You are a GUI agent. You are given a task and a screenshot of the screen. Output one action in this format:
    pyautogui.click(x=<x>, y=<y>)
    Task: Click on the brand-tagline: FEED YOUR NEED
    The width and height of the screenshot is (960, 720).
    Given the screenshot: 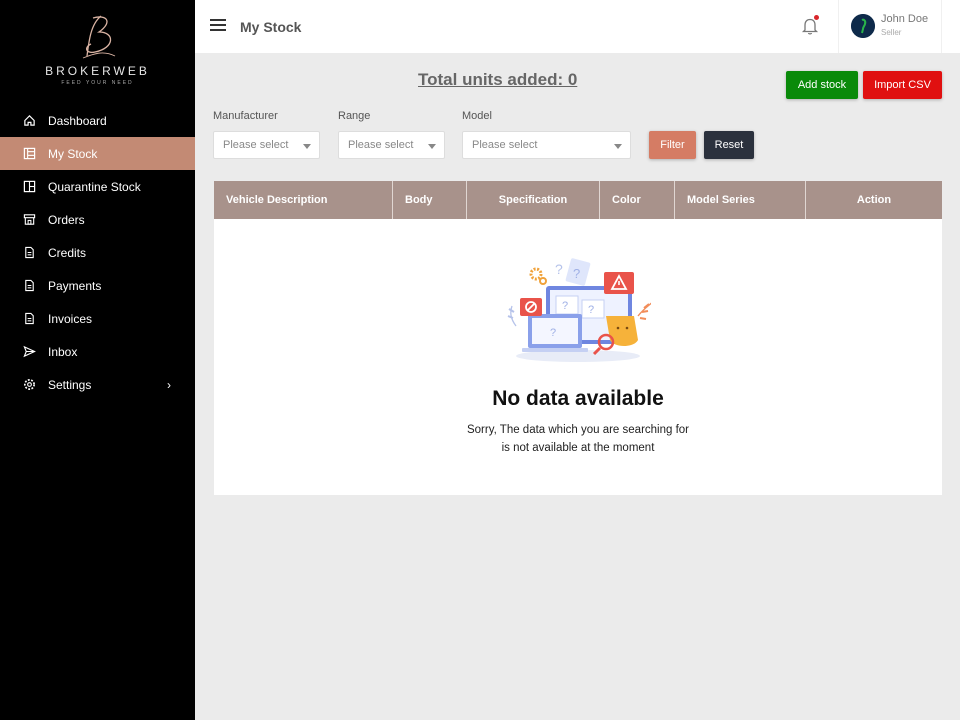 What is the action you would take?
    pyautogui.click(x=97, y=83)
    